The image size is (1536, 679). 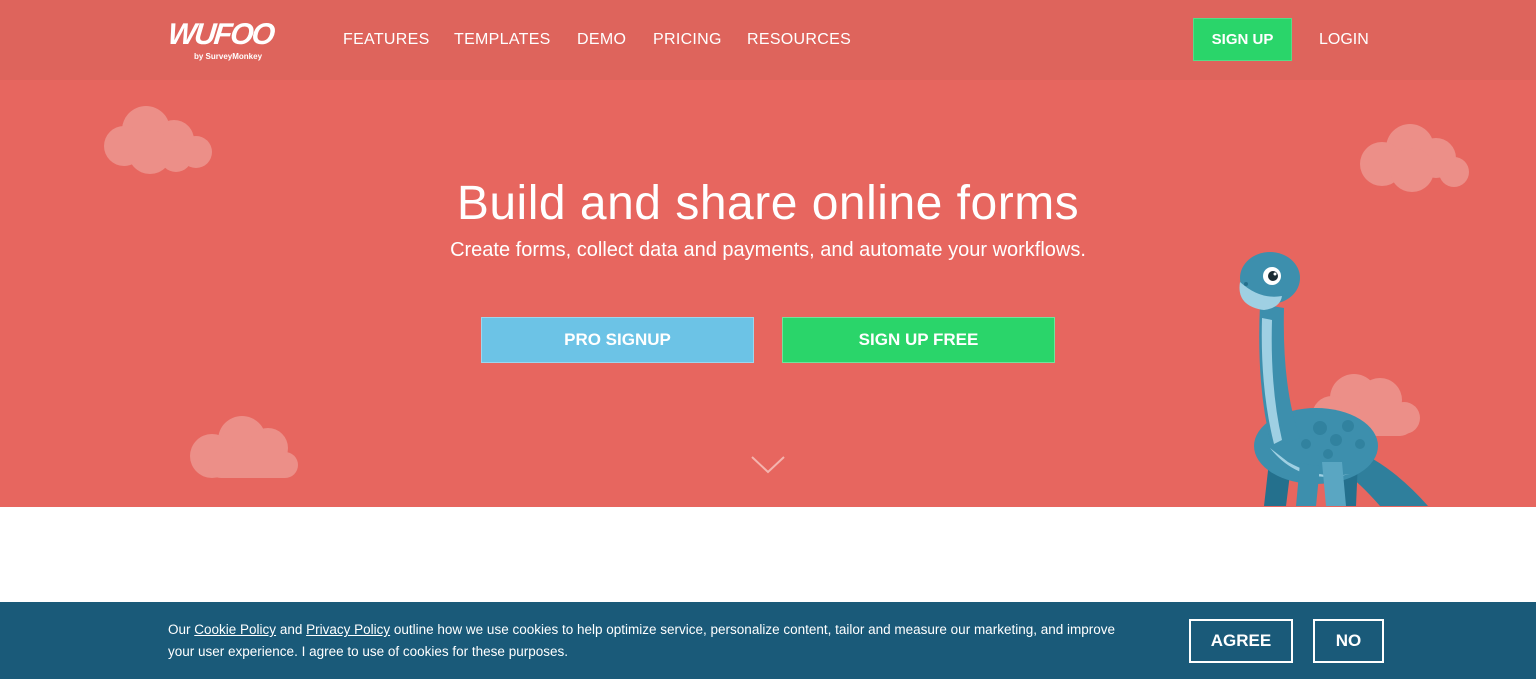 What do you see at coordinates (228, 56) in the screenshot?
I see `logo-byline: by SurveyMonkey` at bounding box center [228, 56].